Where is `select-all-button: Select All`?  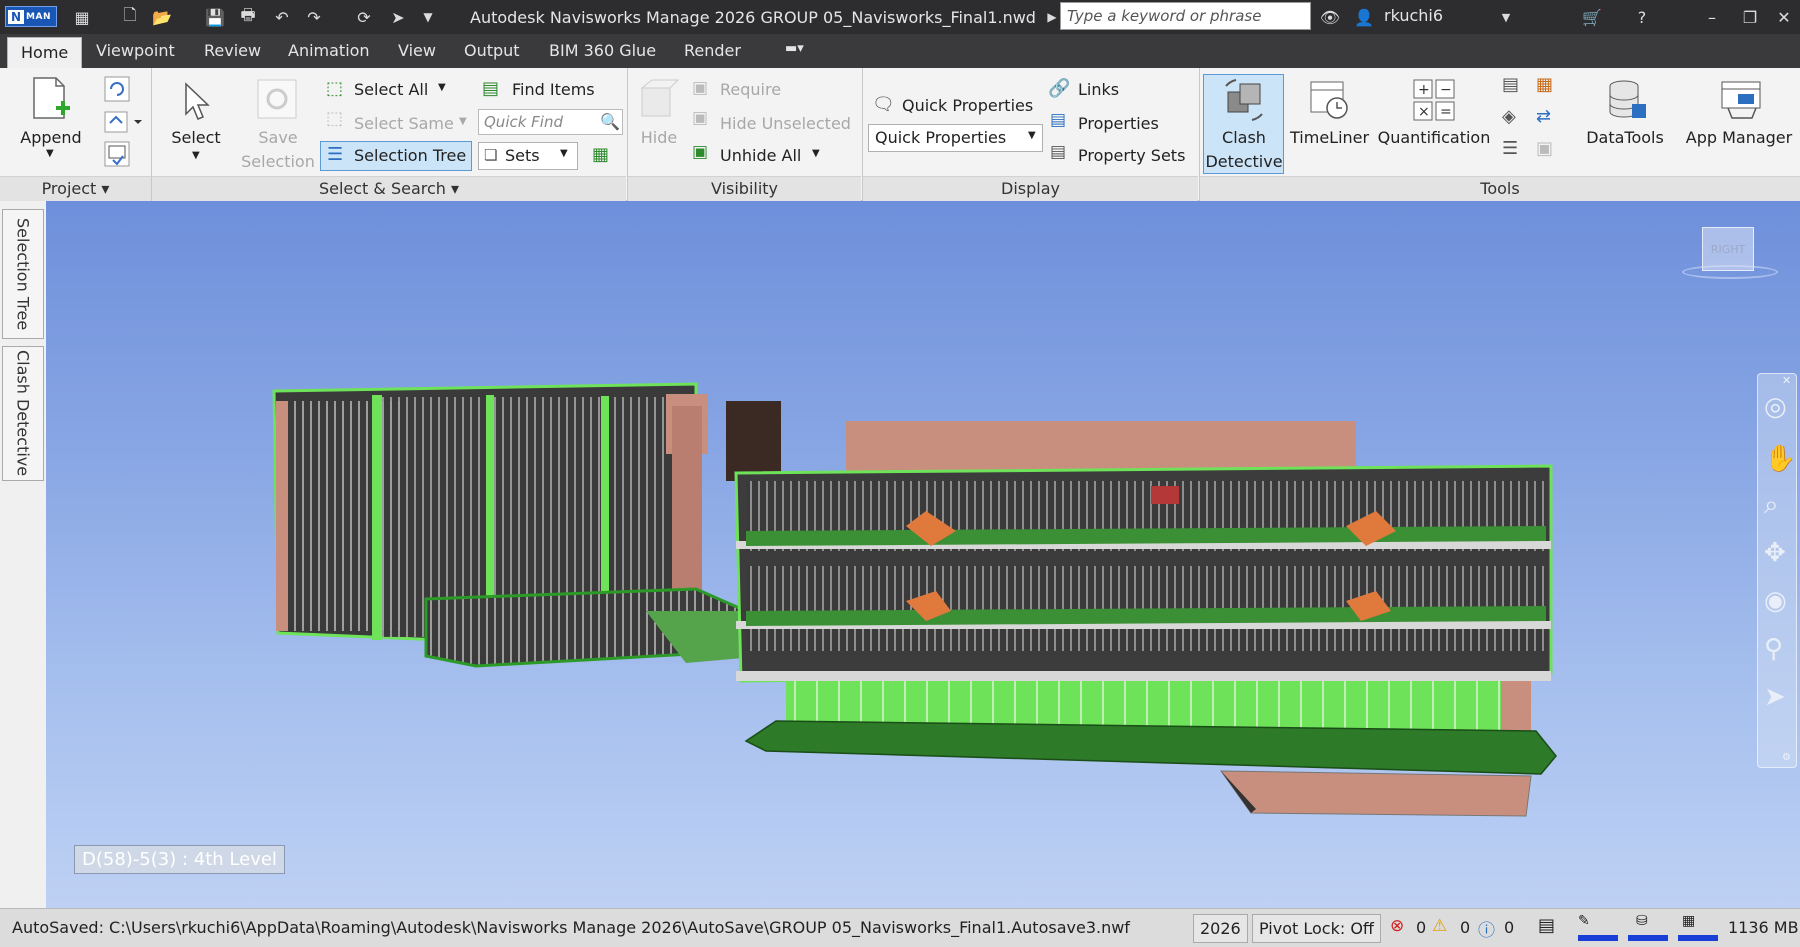
select-all-button: Select All is located at coordinates (391, 89).